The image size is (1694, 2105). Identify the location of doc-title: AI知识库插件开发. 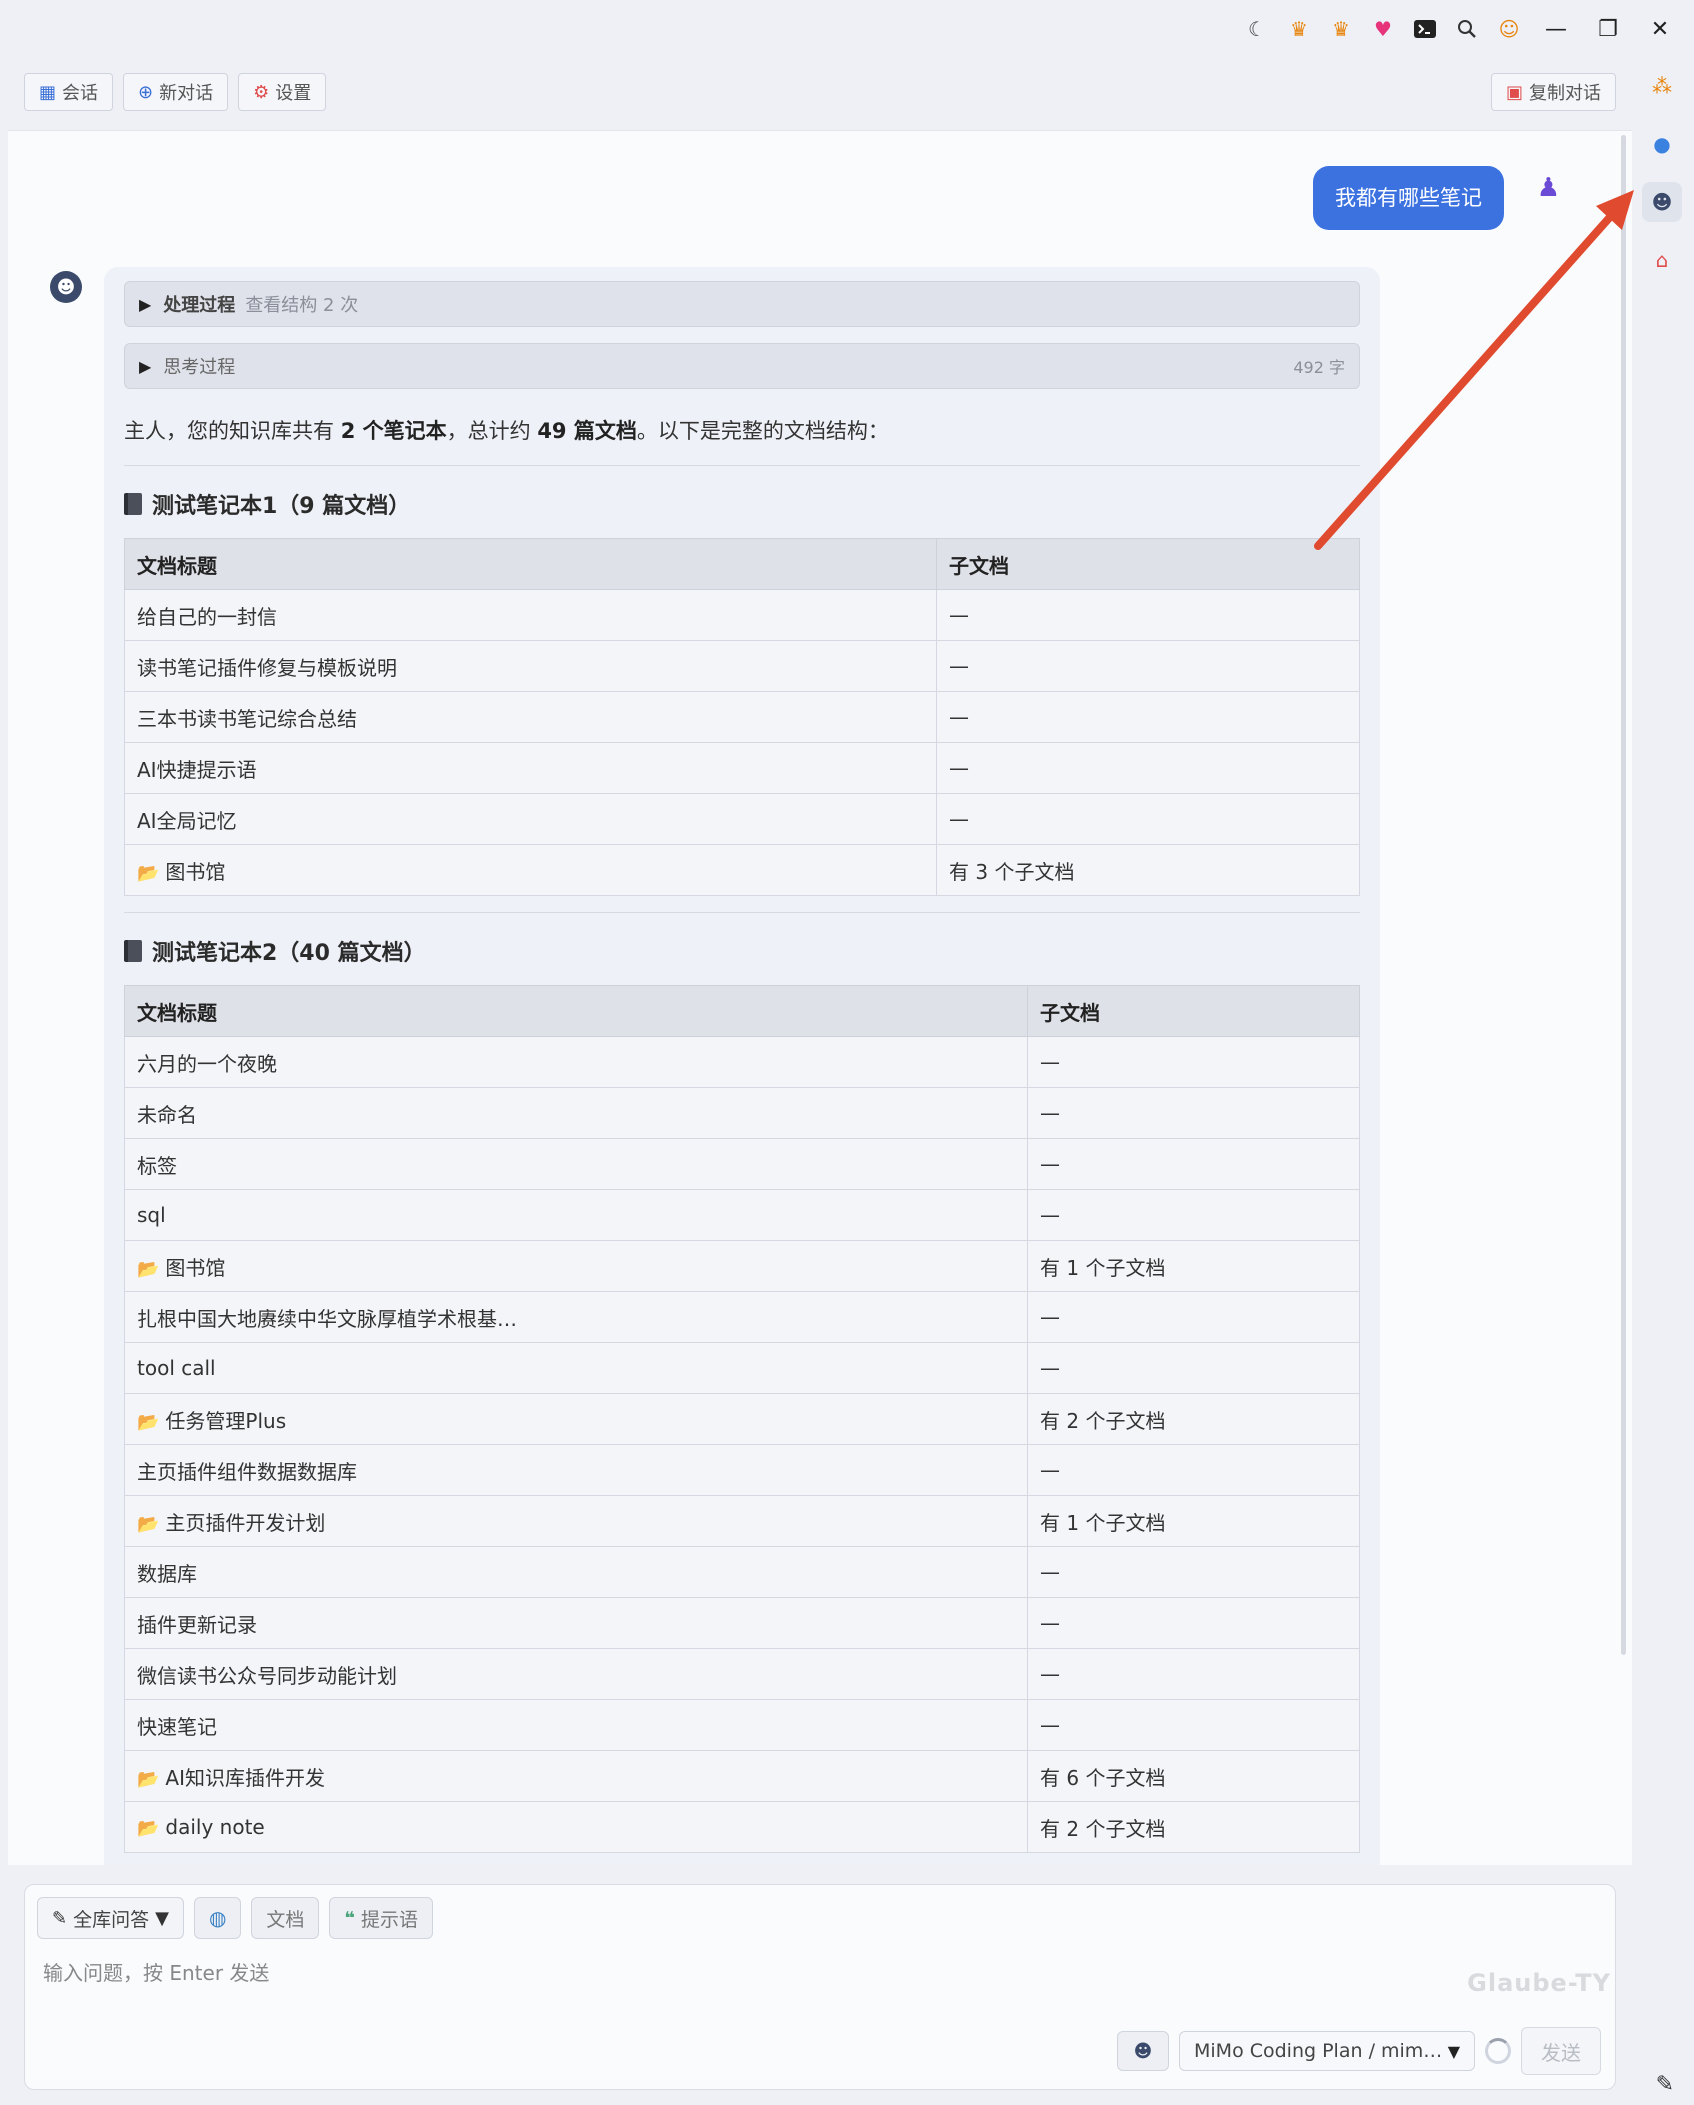
(245, 1777).